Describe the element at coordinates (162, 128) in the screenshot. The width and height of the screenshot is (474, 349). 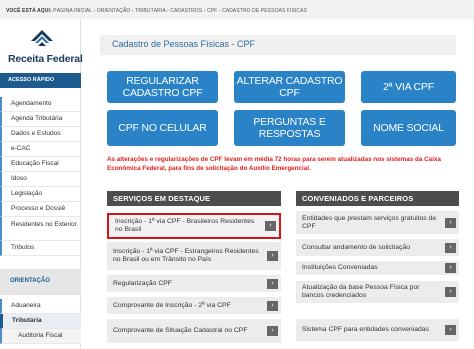
I see `cpf-no-celular-button: CPF NO CELULAR` at that location.